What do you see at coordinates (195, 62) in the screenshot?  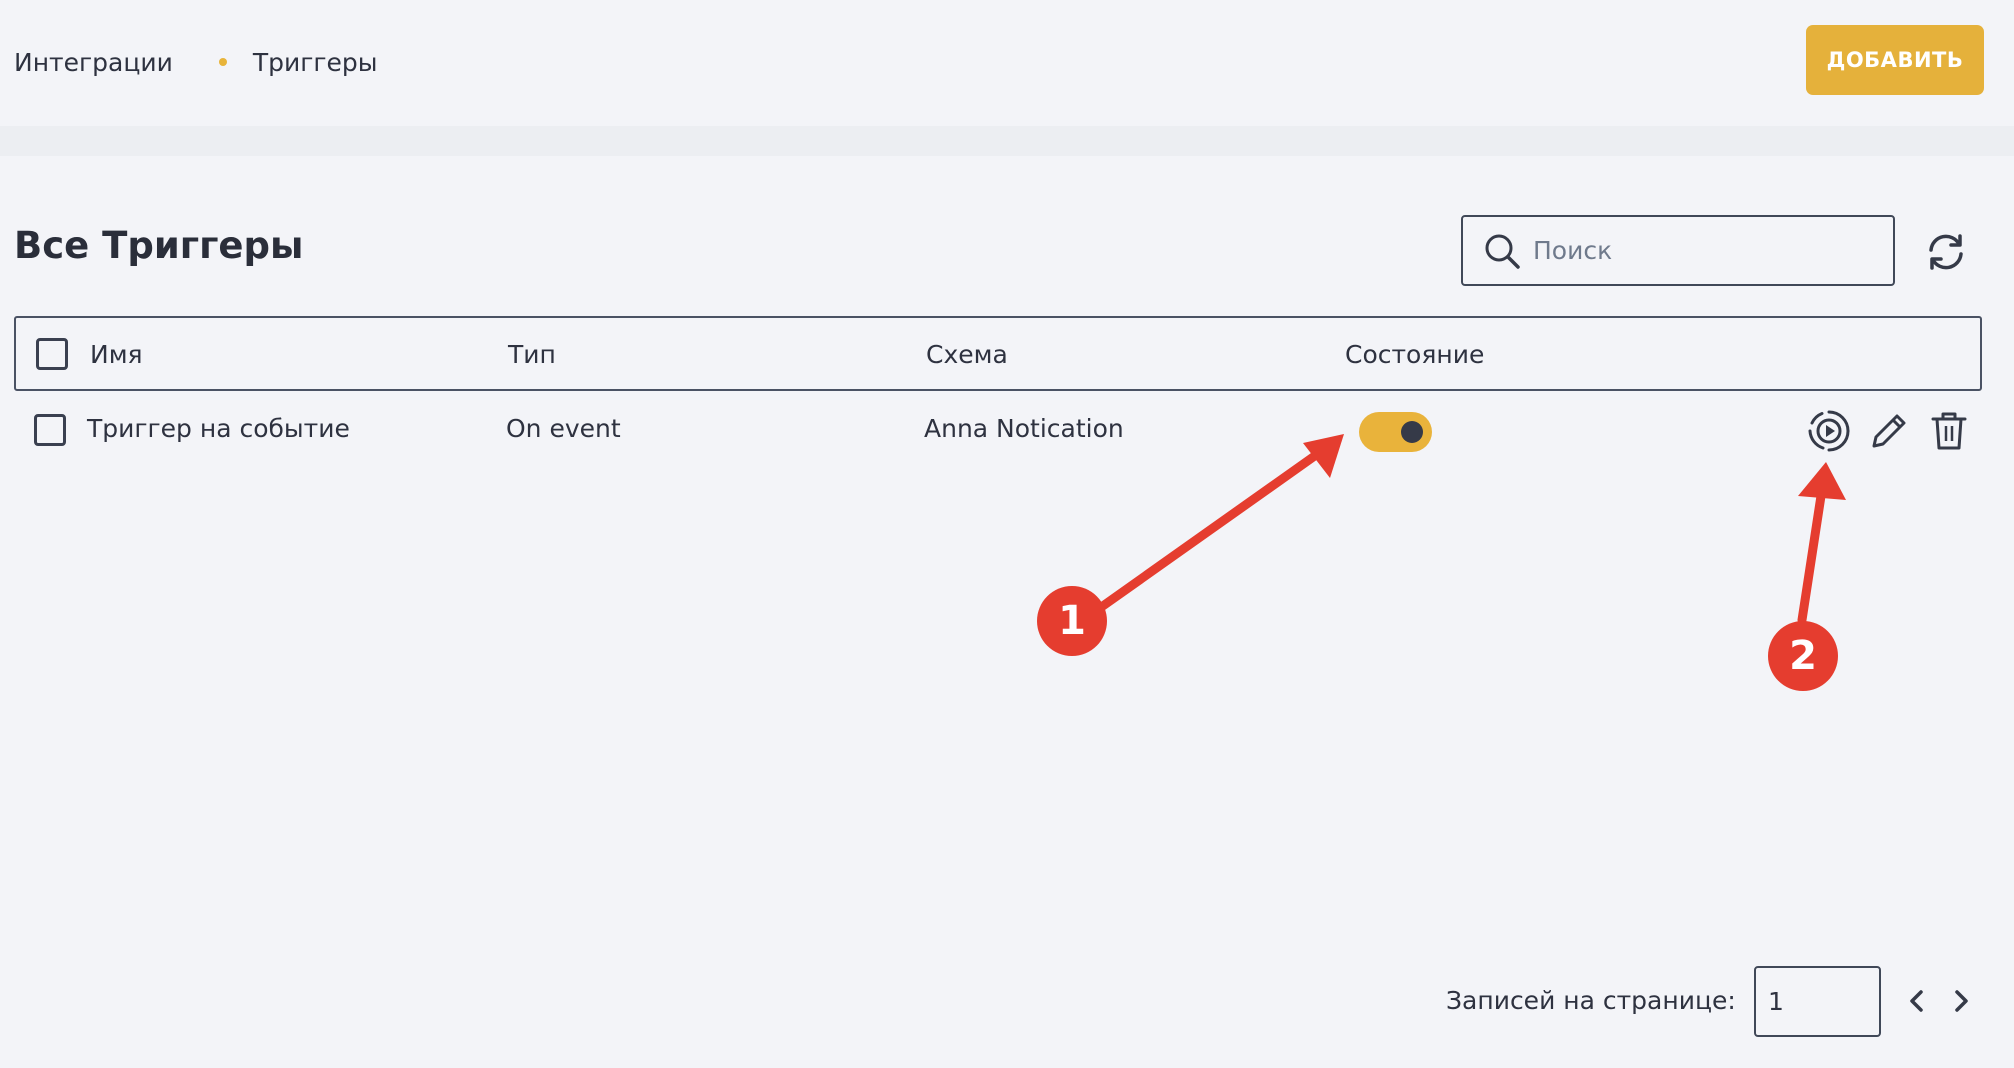 I see `breadcrumb: Интеграции Триггеры` at bounding box center [195, 62].